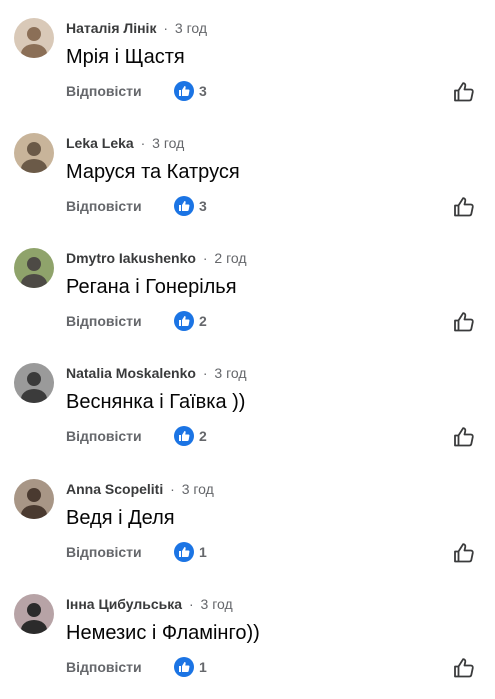  I want to click on comment-text: Веснянка і Гаївка )), so click(156, 402).